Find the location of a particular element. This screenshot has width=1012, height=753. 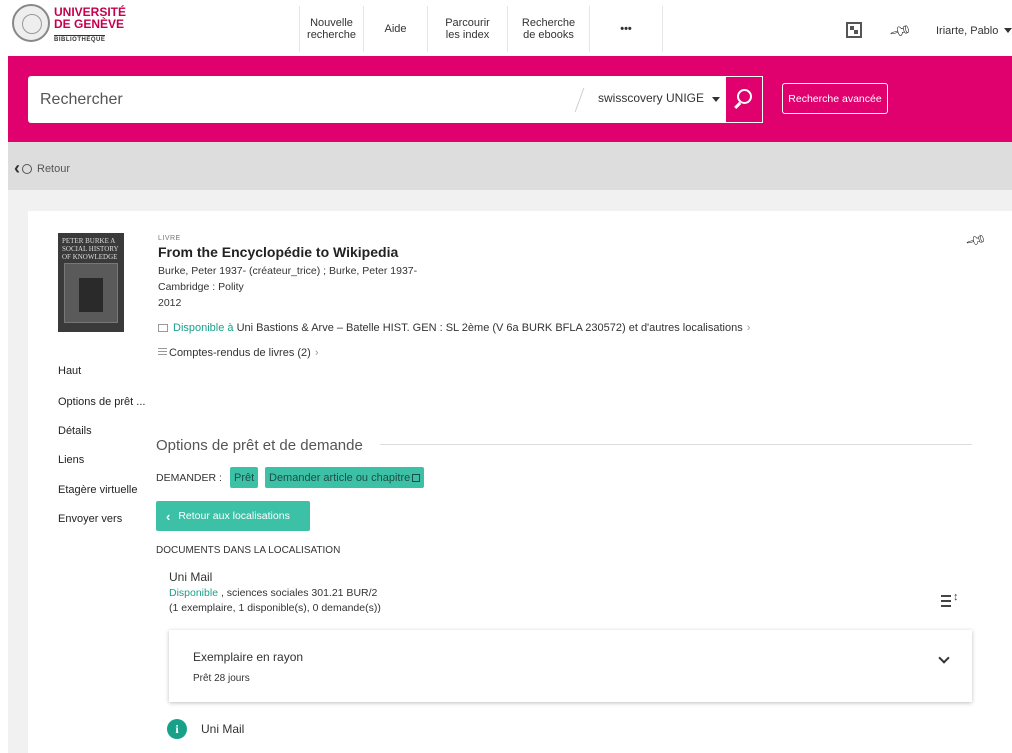

back-to-locations-button: ‹ Retour aux localisations is located at coordinates (233, 516).